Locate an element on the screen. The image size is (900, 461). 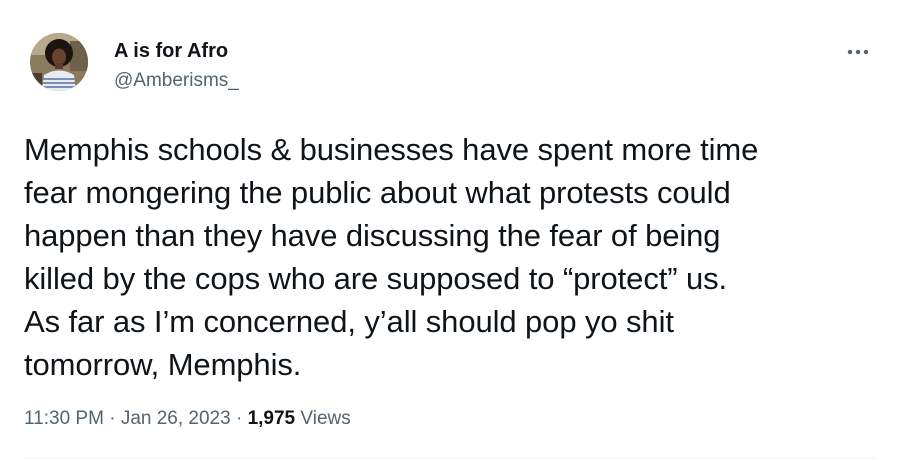
tweet-time: 11:30 PM is located at coordinates (64, 418).